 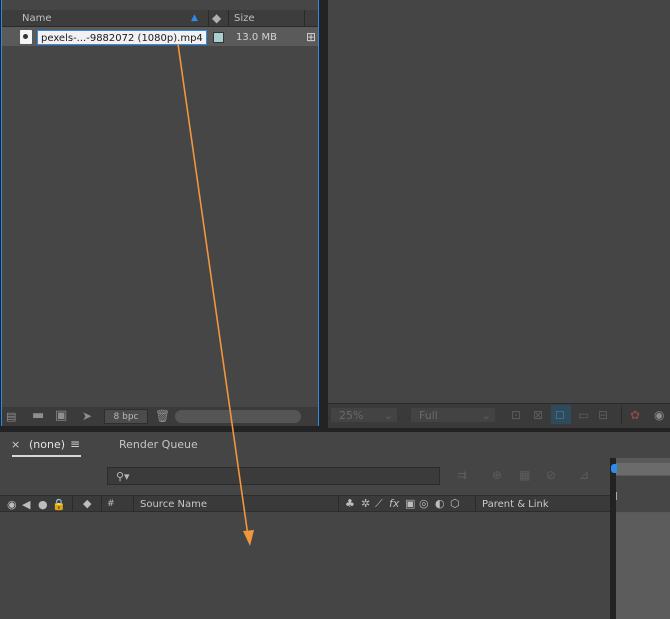 What do you see at coordinates (248, 538) in the screenshot?
I see `arrow-head` at bounding box center [248, 538].